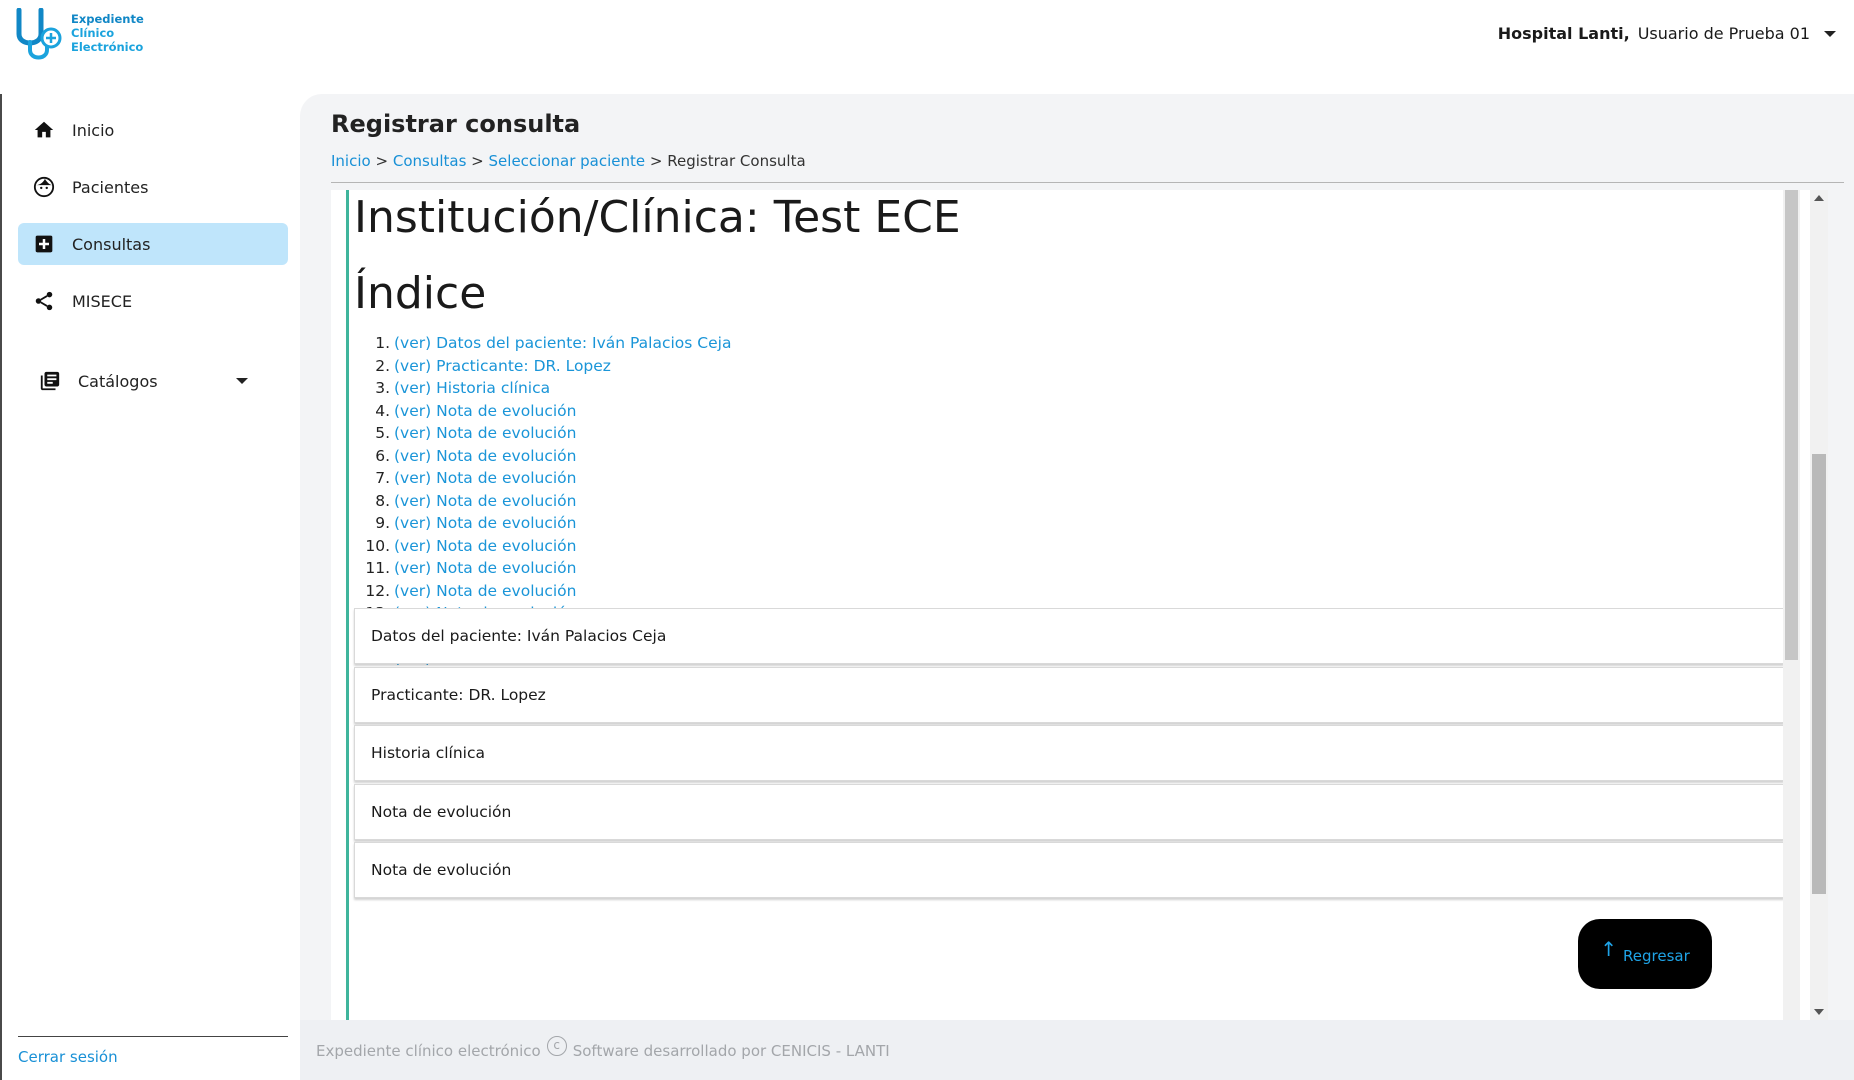 The width and height of the screenshot is (1854, 1080). Describe the element at coordinates (704, 433) in the screenshot. I see `index-item: 5. (ver) Nota de evolución` at that location.